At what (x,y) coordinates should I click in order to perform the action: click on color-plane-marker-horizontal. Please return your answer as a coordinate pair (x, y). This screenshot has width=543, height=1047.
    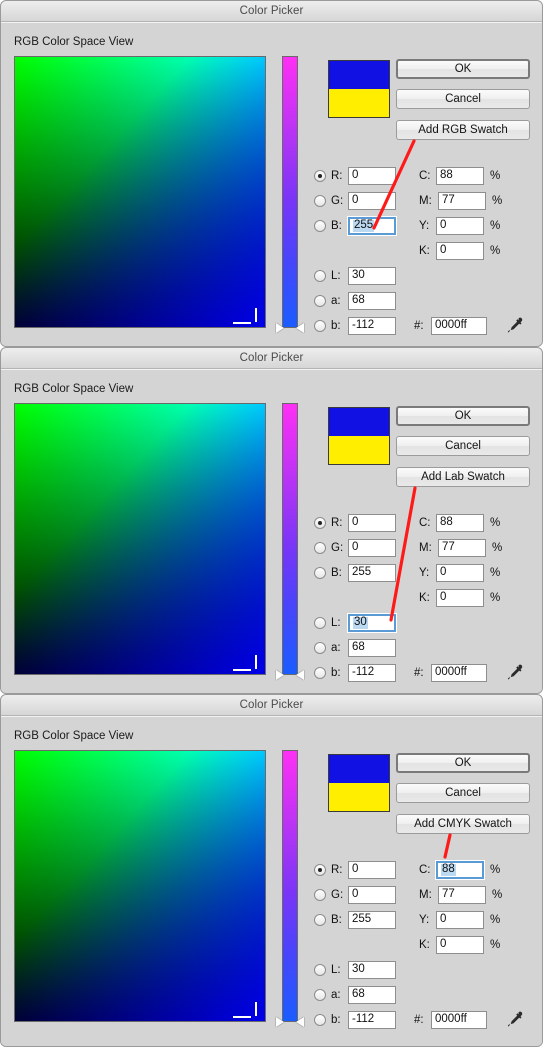
    Looking at the image, I should click on (242, 670).